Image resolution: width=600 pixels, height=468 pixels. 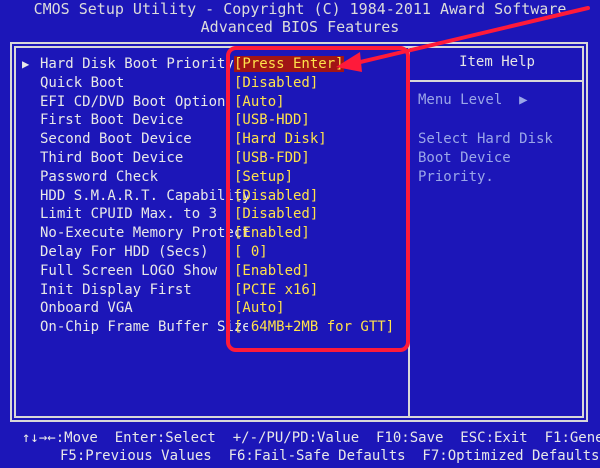 What do you see at coordinates (82, 82) in the screenshot?
I see `setting-label: Quick Boot` at bounding box center [82, 82].